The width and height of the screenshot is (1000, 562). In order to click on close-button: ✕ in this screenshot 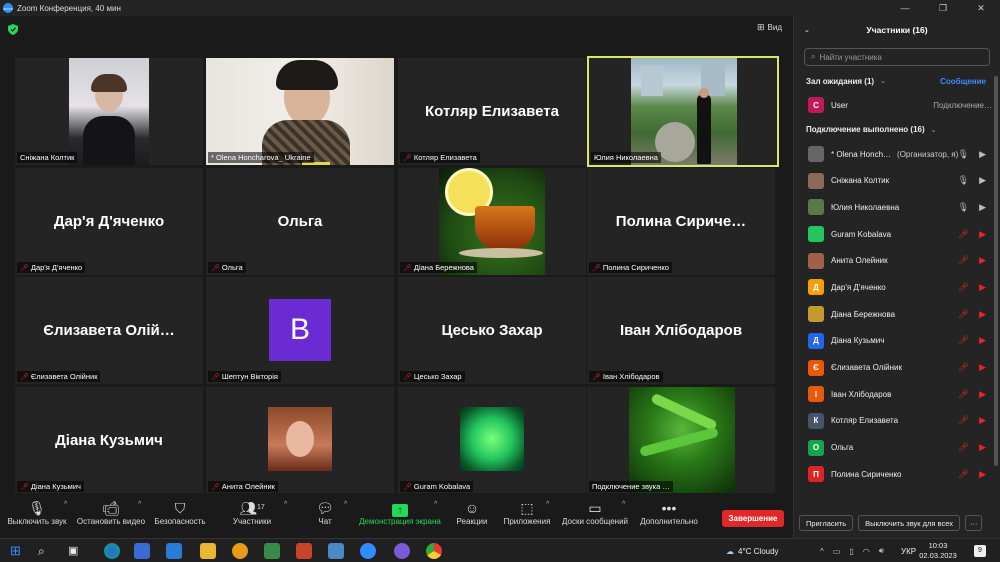, I will do `click(981, 8)`.